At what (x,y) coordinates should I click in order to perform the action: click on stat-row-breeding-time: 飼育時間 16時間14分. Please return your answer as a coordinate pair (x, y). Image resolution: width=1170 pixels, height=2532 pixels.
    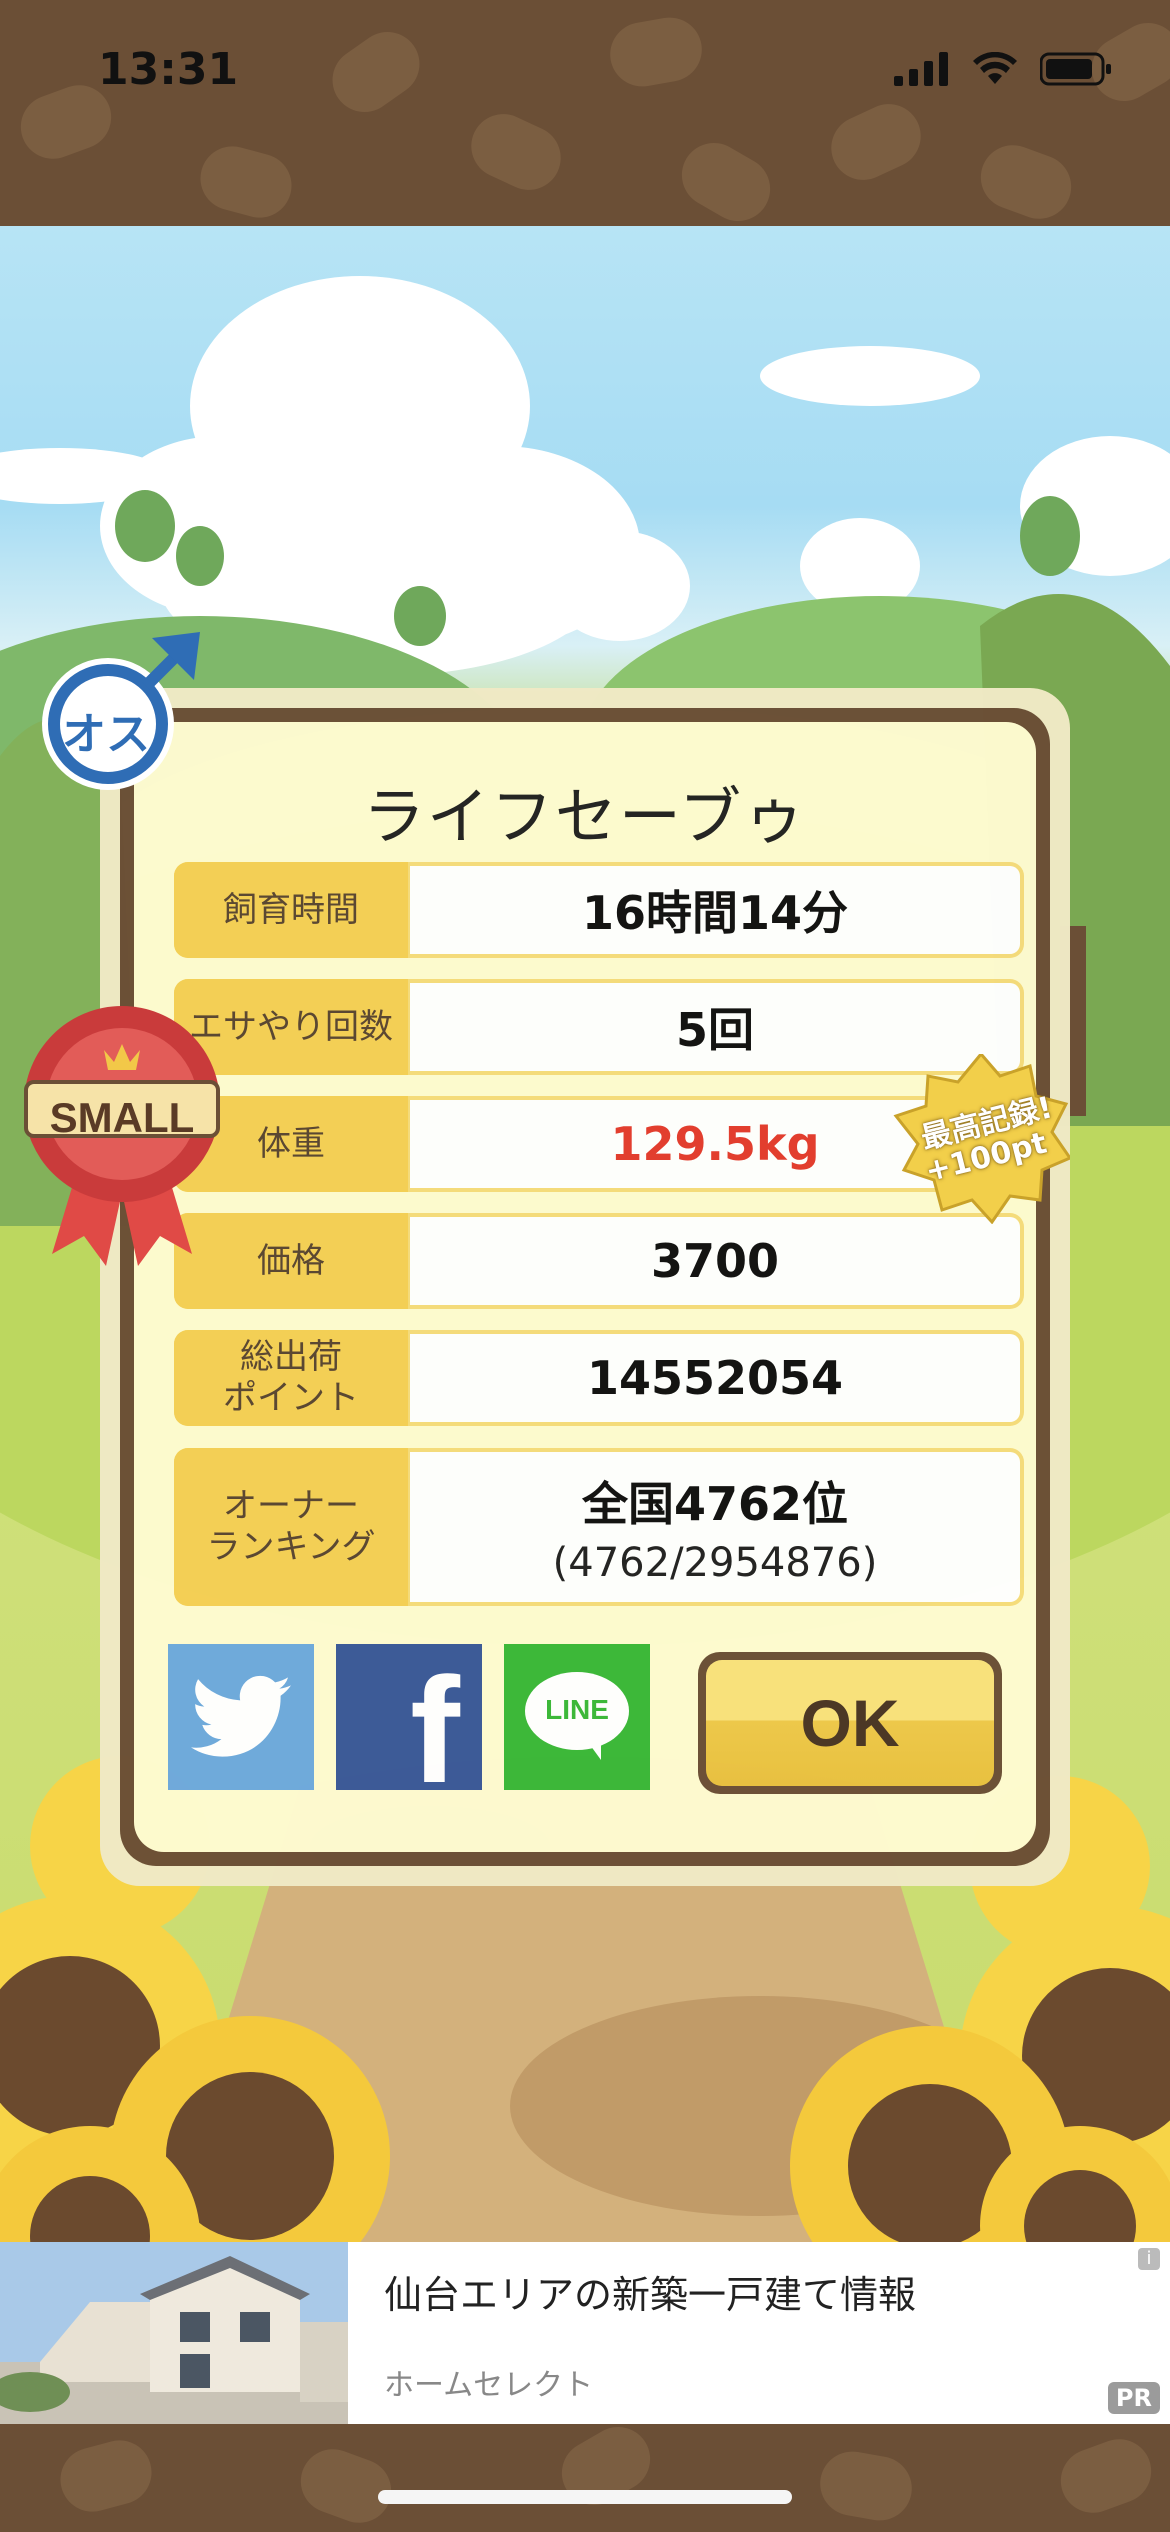
    Looking at the image, I should click on (599, 910).